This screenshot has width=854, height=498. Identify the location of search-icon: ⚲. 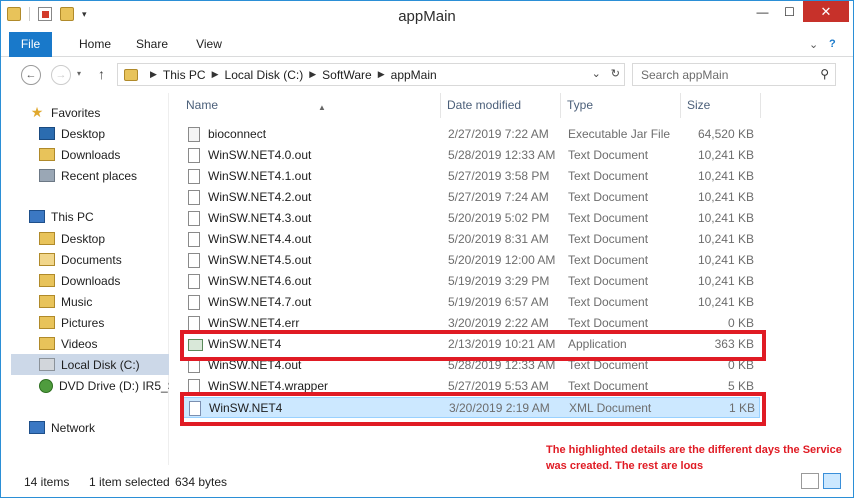
(824, 74).